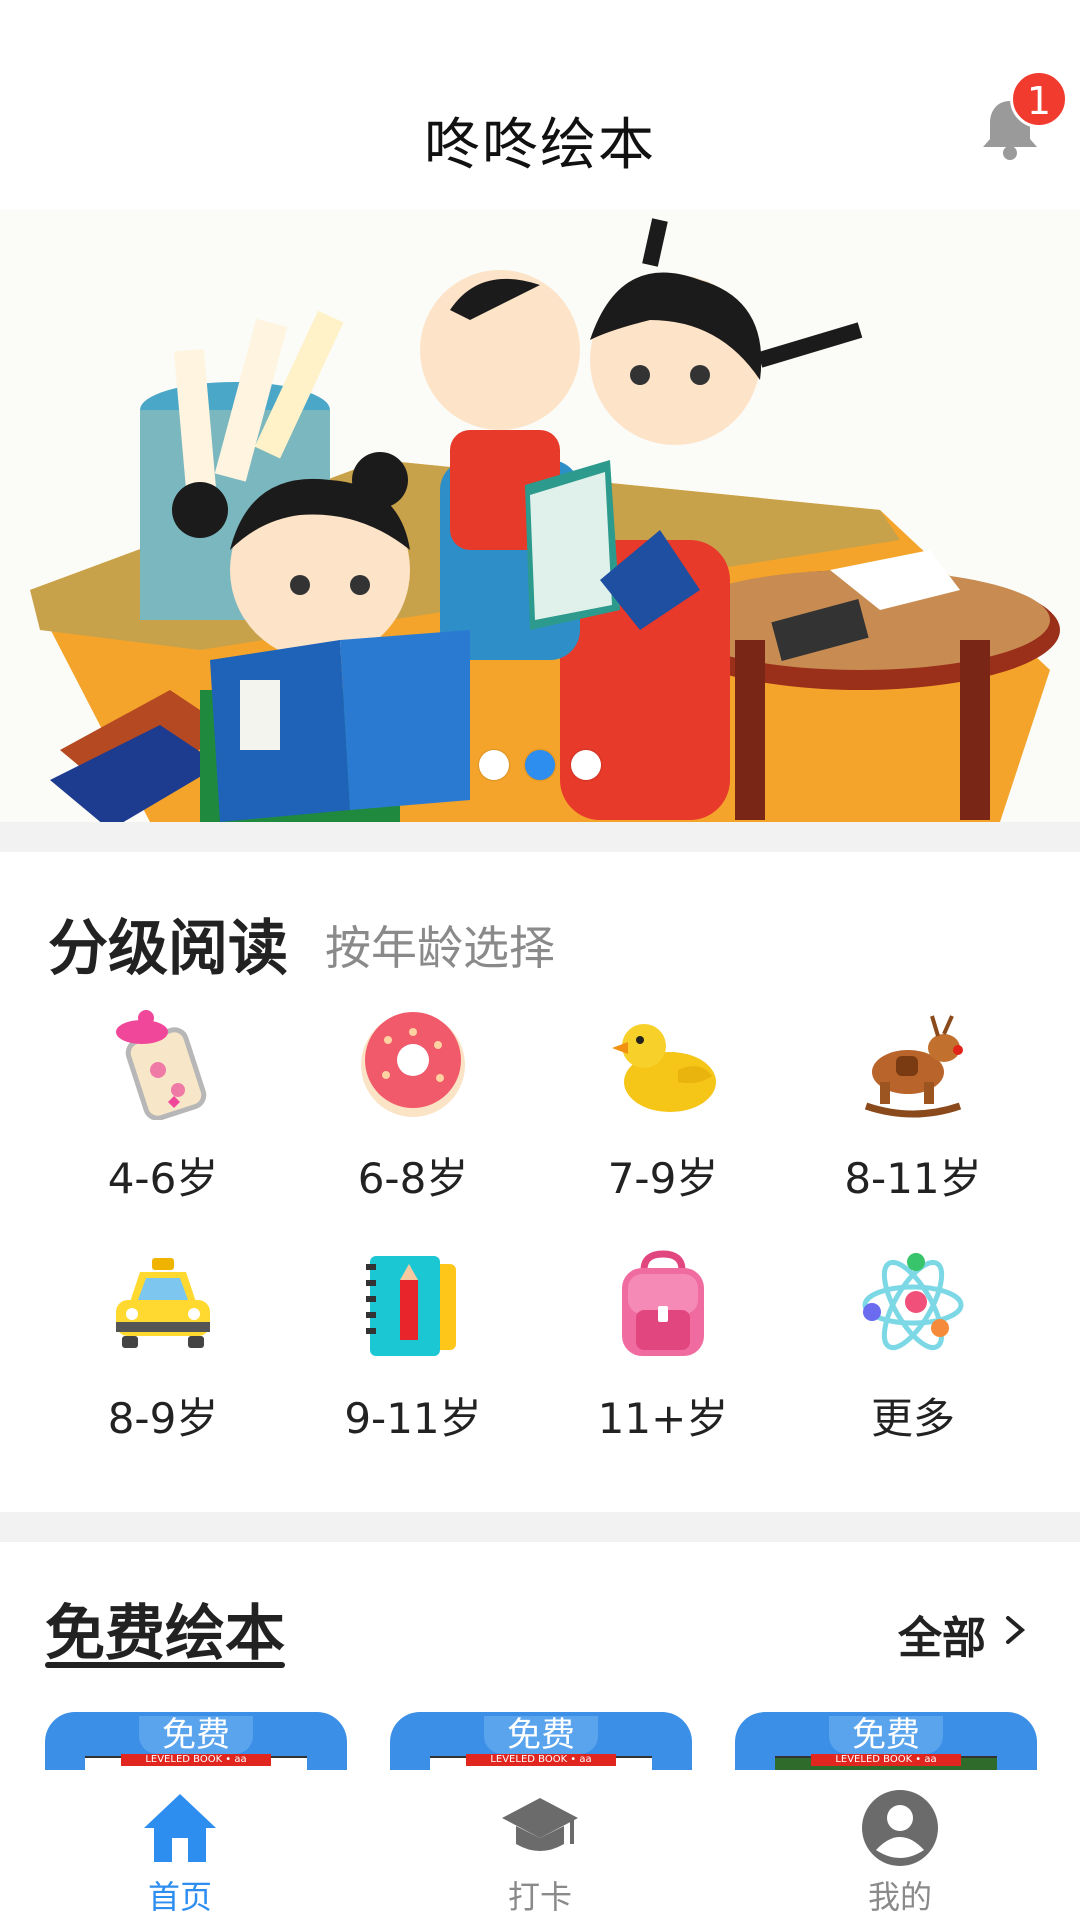 The height and width of the screenshot is (1920, 1080). What do you see at coordinates (168, 949) in the screenshot?
I see `section-title-graded-reading: 分级阅读` at bounding box center [168, 949].